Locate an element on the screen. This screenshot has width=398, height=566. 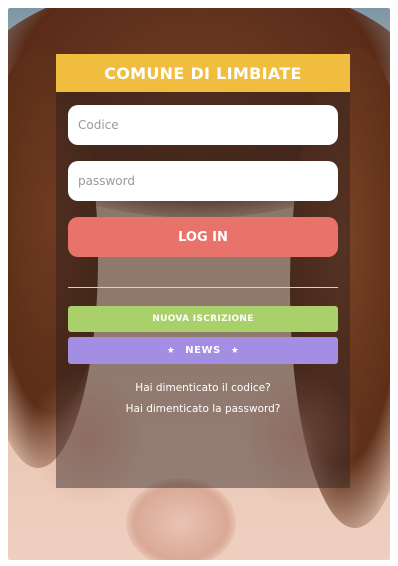
app-title: COMUNE DI LIMBIATE is located at coordinates (203, 73).